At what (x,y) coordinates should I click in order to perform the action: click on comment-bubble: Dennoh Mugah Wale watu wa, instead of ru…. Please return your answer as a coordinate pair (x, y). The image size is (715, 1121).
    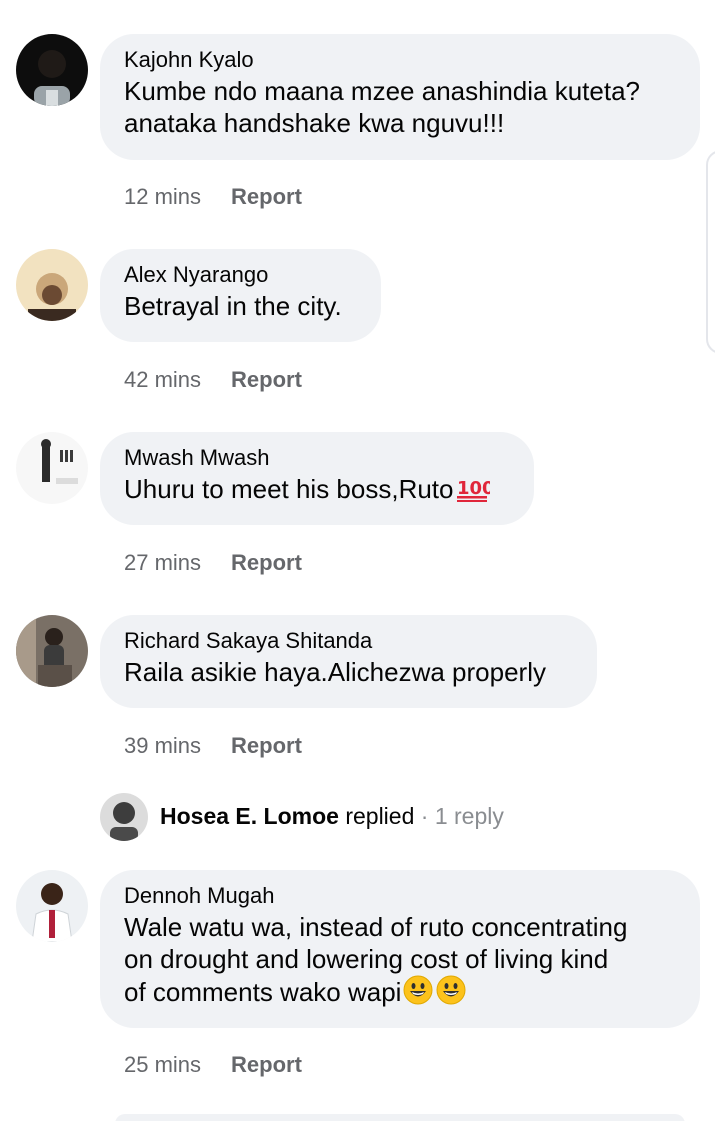
    Looking at the image, I should click on (400, 949).